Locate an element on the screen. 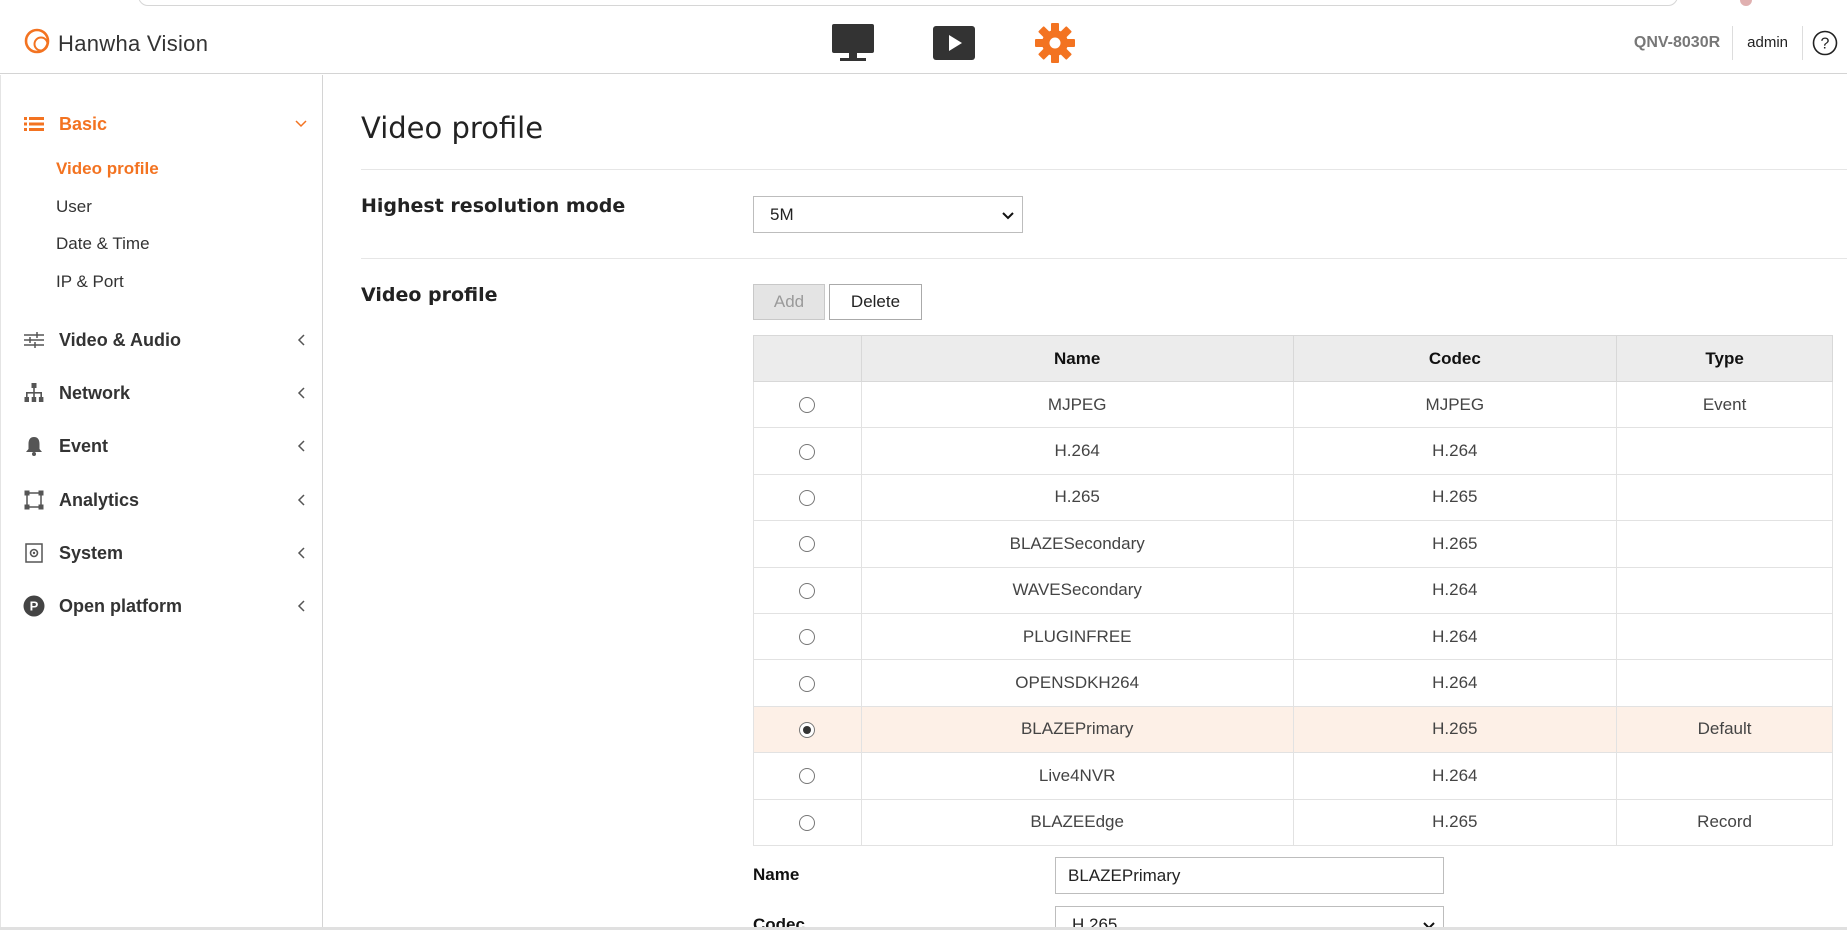  row-name: PLUGINFREE is located at coordinates (1077, 636).